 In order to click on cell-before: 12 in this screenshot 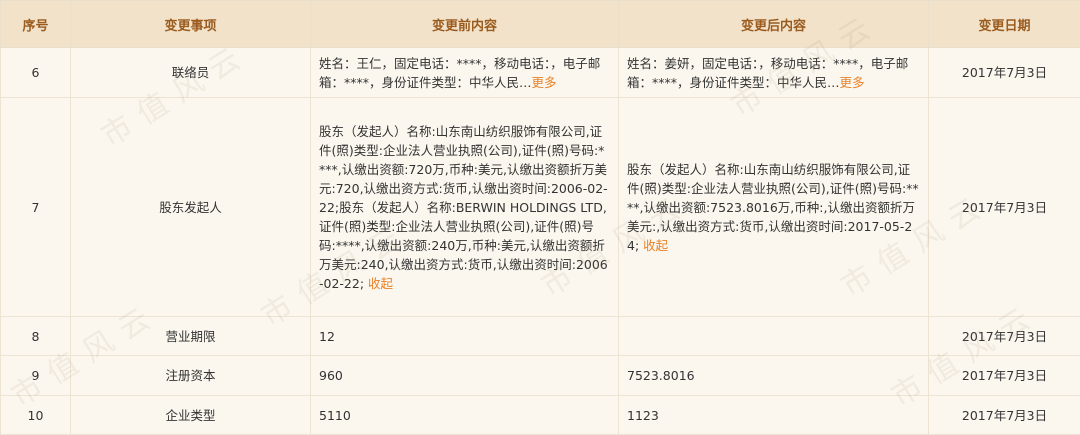, I will do `click(465, 336)`.